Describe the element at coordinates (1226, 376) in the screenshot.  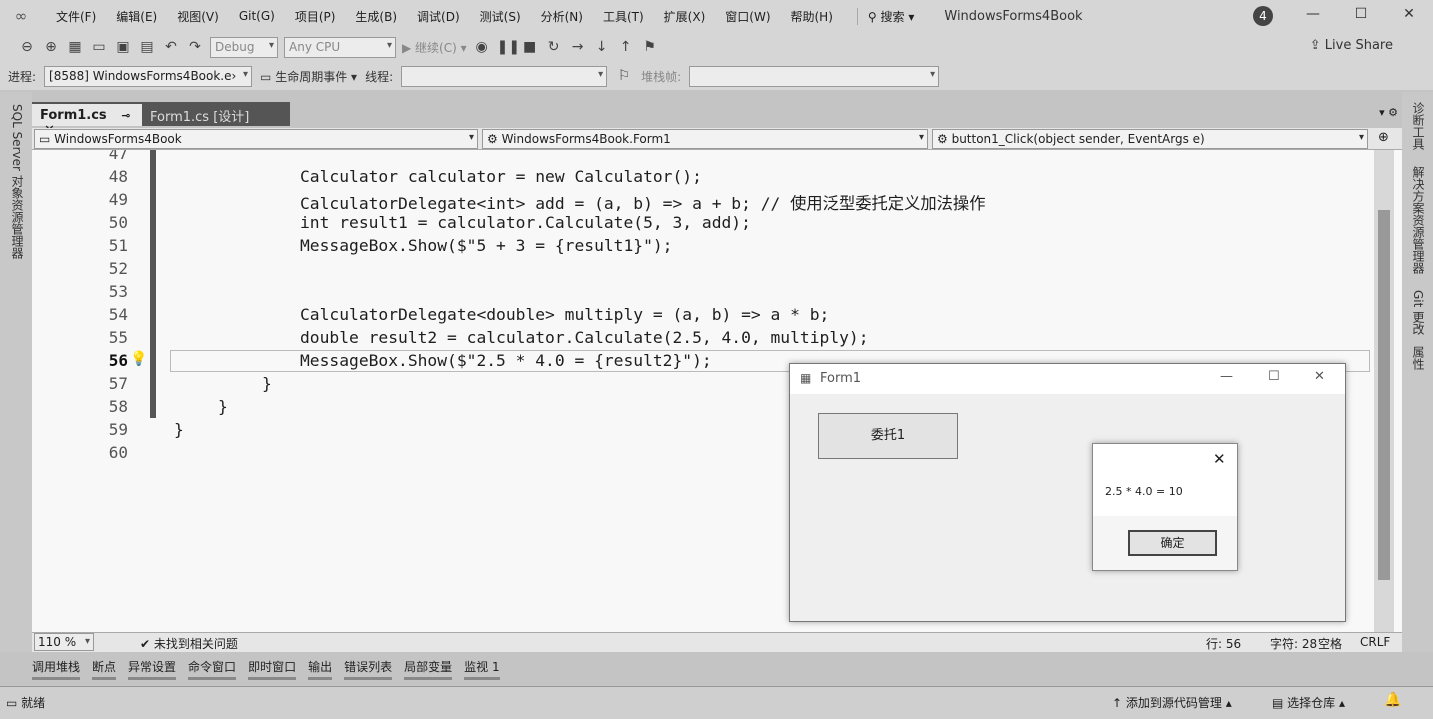
I see `form1-minimize-button: —` at that location.